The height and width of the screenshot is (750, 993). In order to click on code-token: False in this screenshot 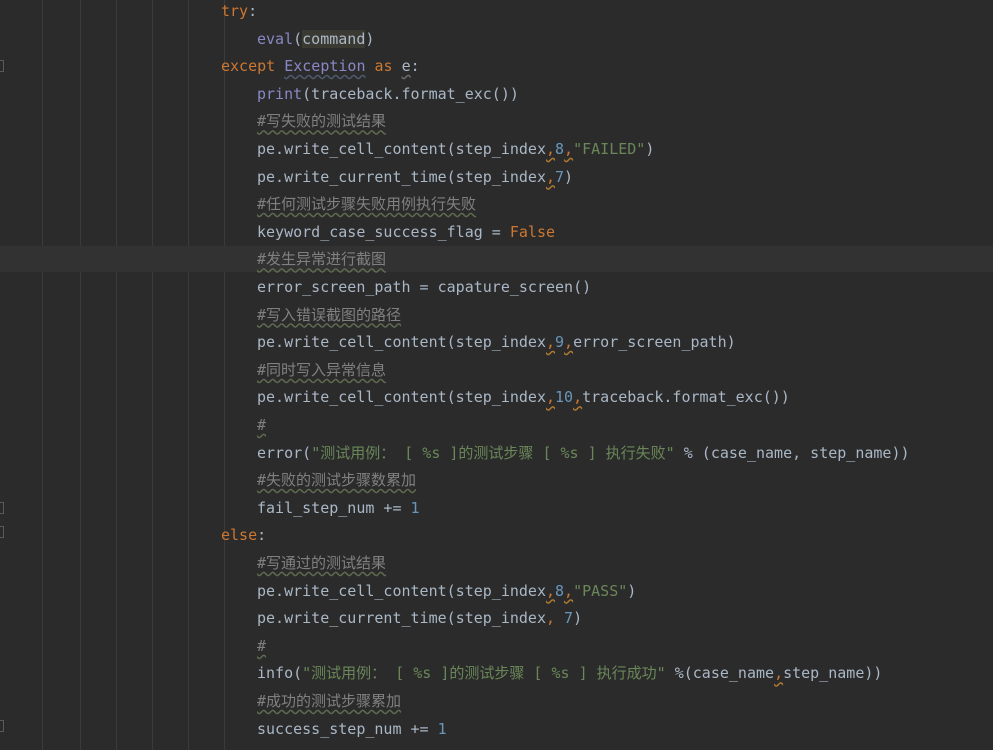, I will do `click(532, 231)`.